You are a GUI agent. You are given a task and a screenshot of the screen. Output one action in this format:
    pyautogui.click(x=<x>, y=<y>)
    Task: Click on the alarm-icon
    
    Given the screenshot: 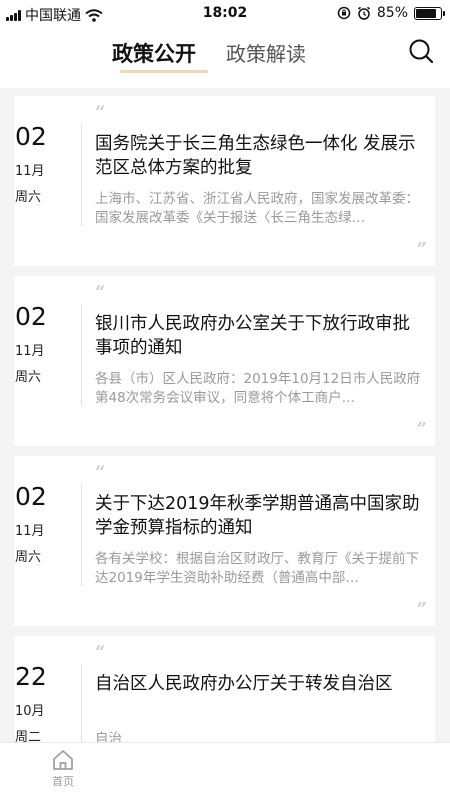 What is the action you would take?
    pyautogui.click(x=363, y=13)
    